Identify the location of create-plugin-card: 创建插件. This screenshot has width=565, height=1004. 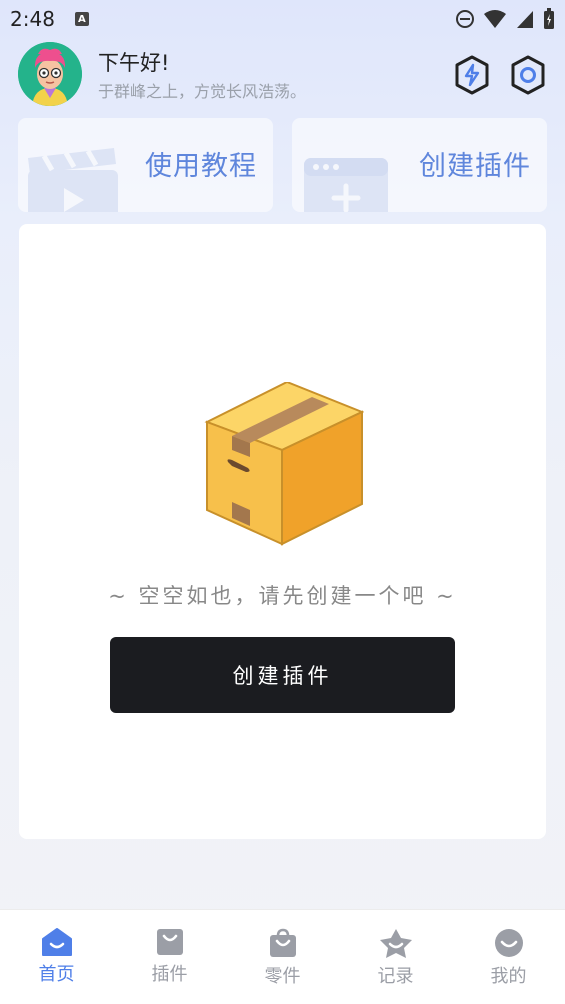
(419, 165).